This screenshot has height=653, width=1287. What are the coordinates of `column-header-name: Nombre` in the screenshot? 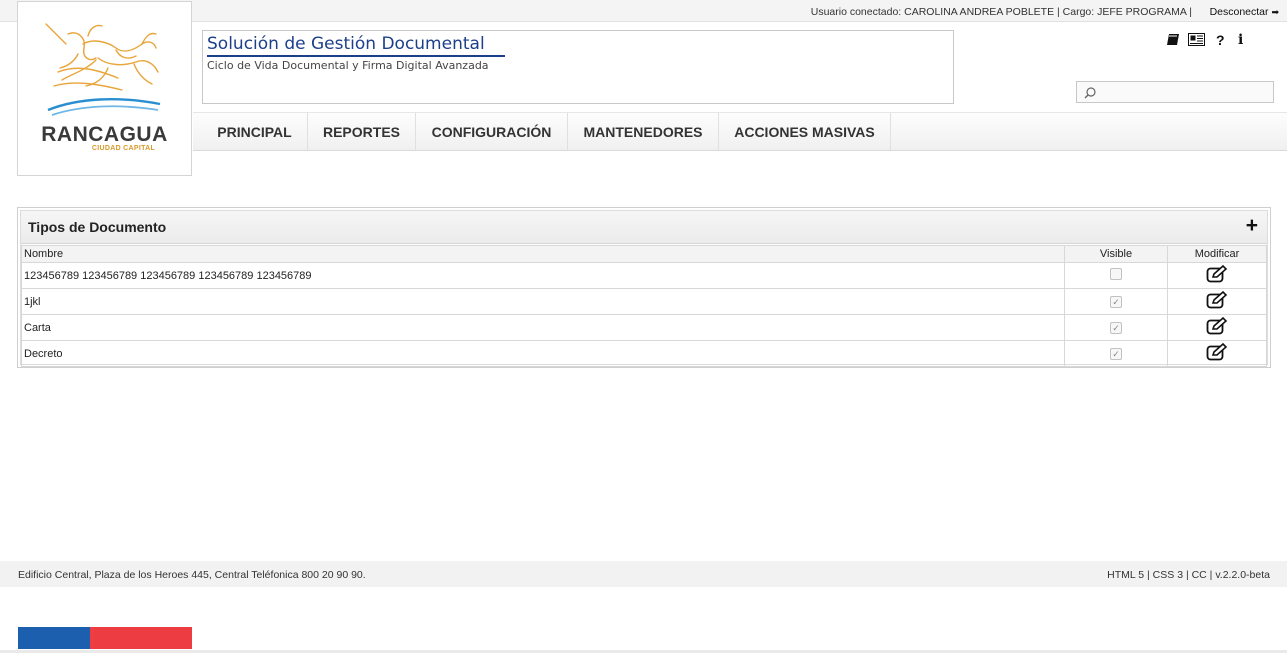 It's located at (543, 254).